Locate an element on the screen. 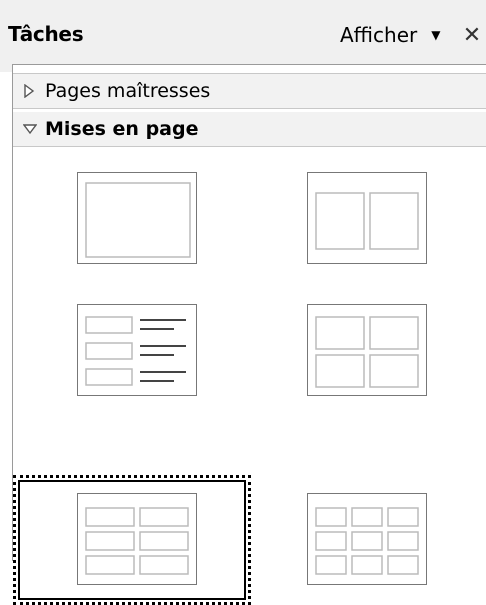 The image size is (486, 605). collapse-triangle-icon is located at coordinates (31, 129).